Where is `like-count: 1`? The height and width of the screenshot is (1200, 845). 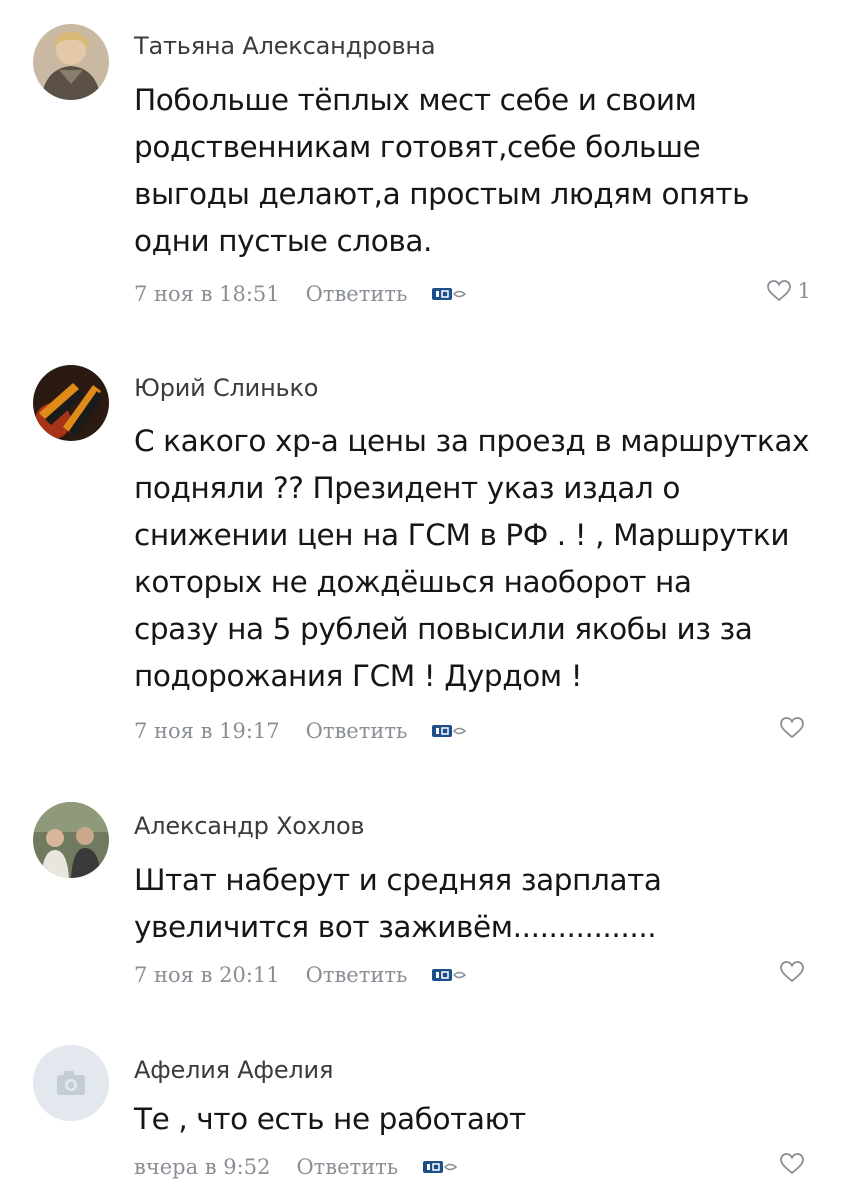
like-count: 1 is located at coordinates (804, 291).